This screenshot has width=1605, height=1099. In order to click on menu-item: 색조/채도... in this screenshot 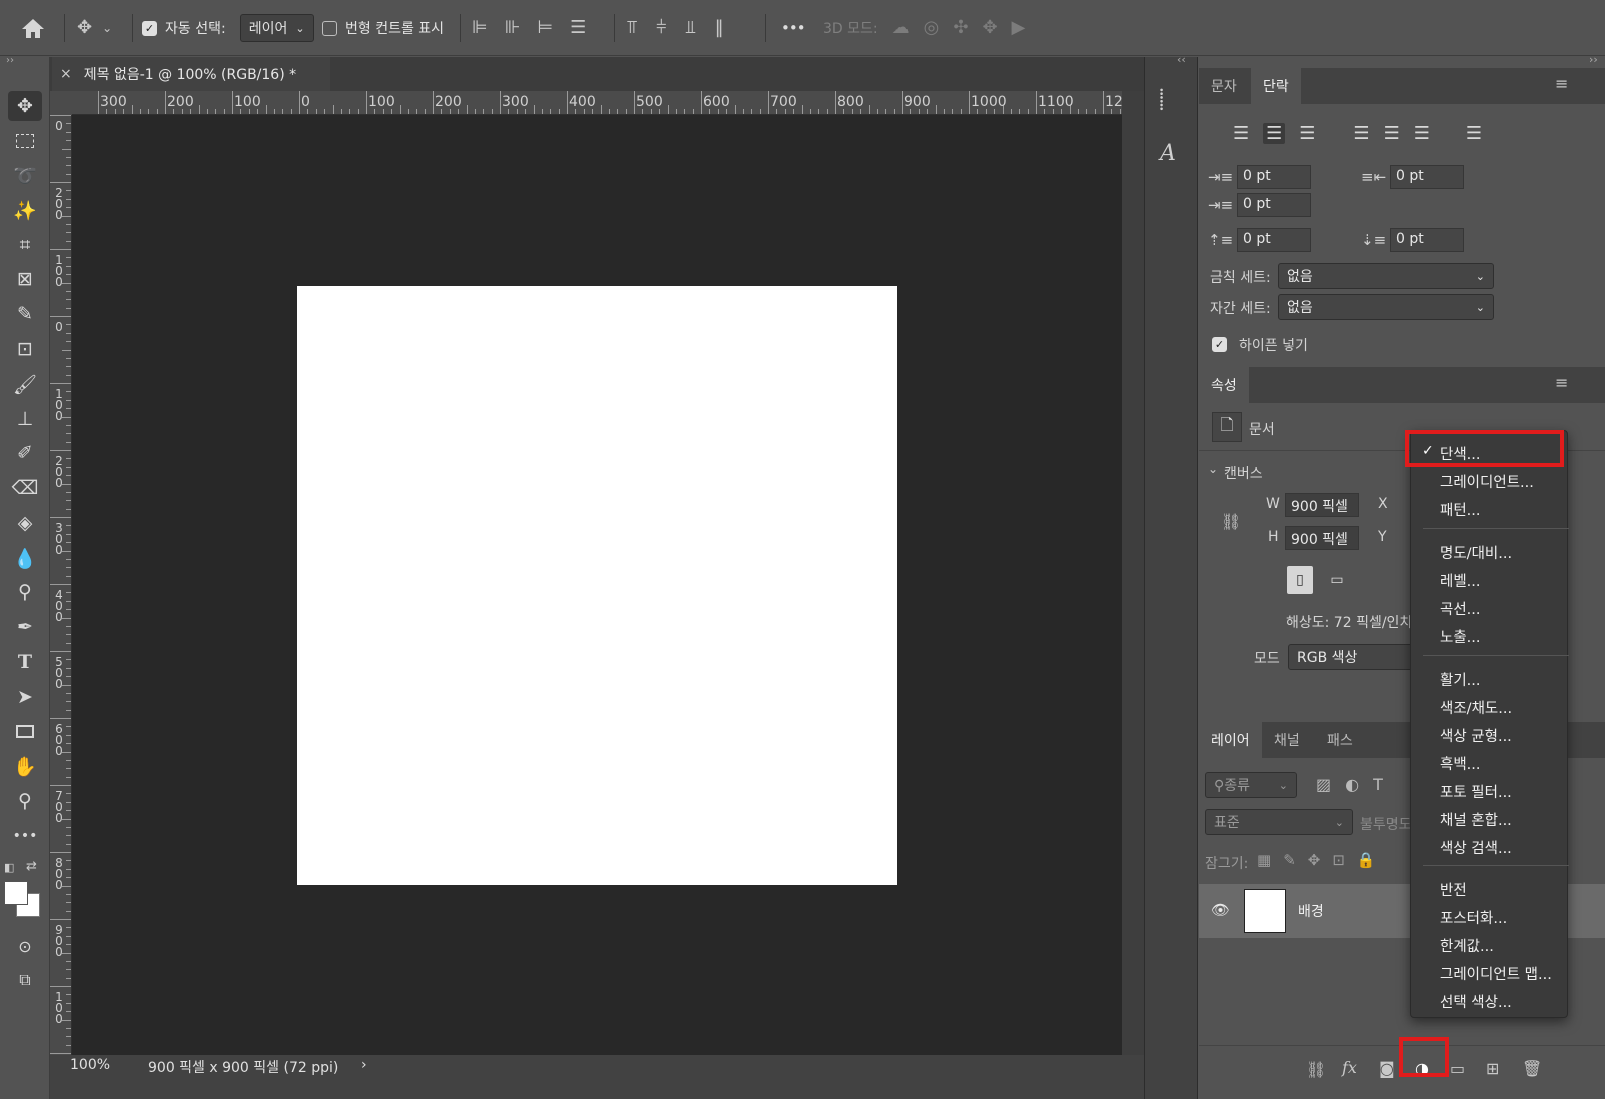, I will do `click(1476, 707)`.